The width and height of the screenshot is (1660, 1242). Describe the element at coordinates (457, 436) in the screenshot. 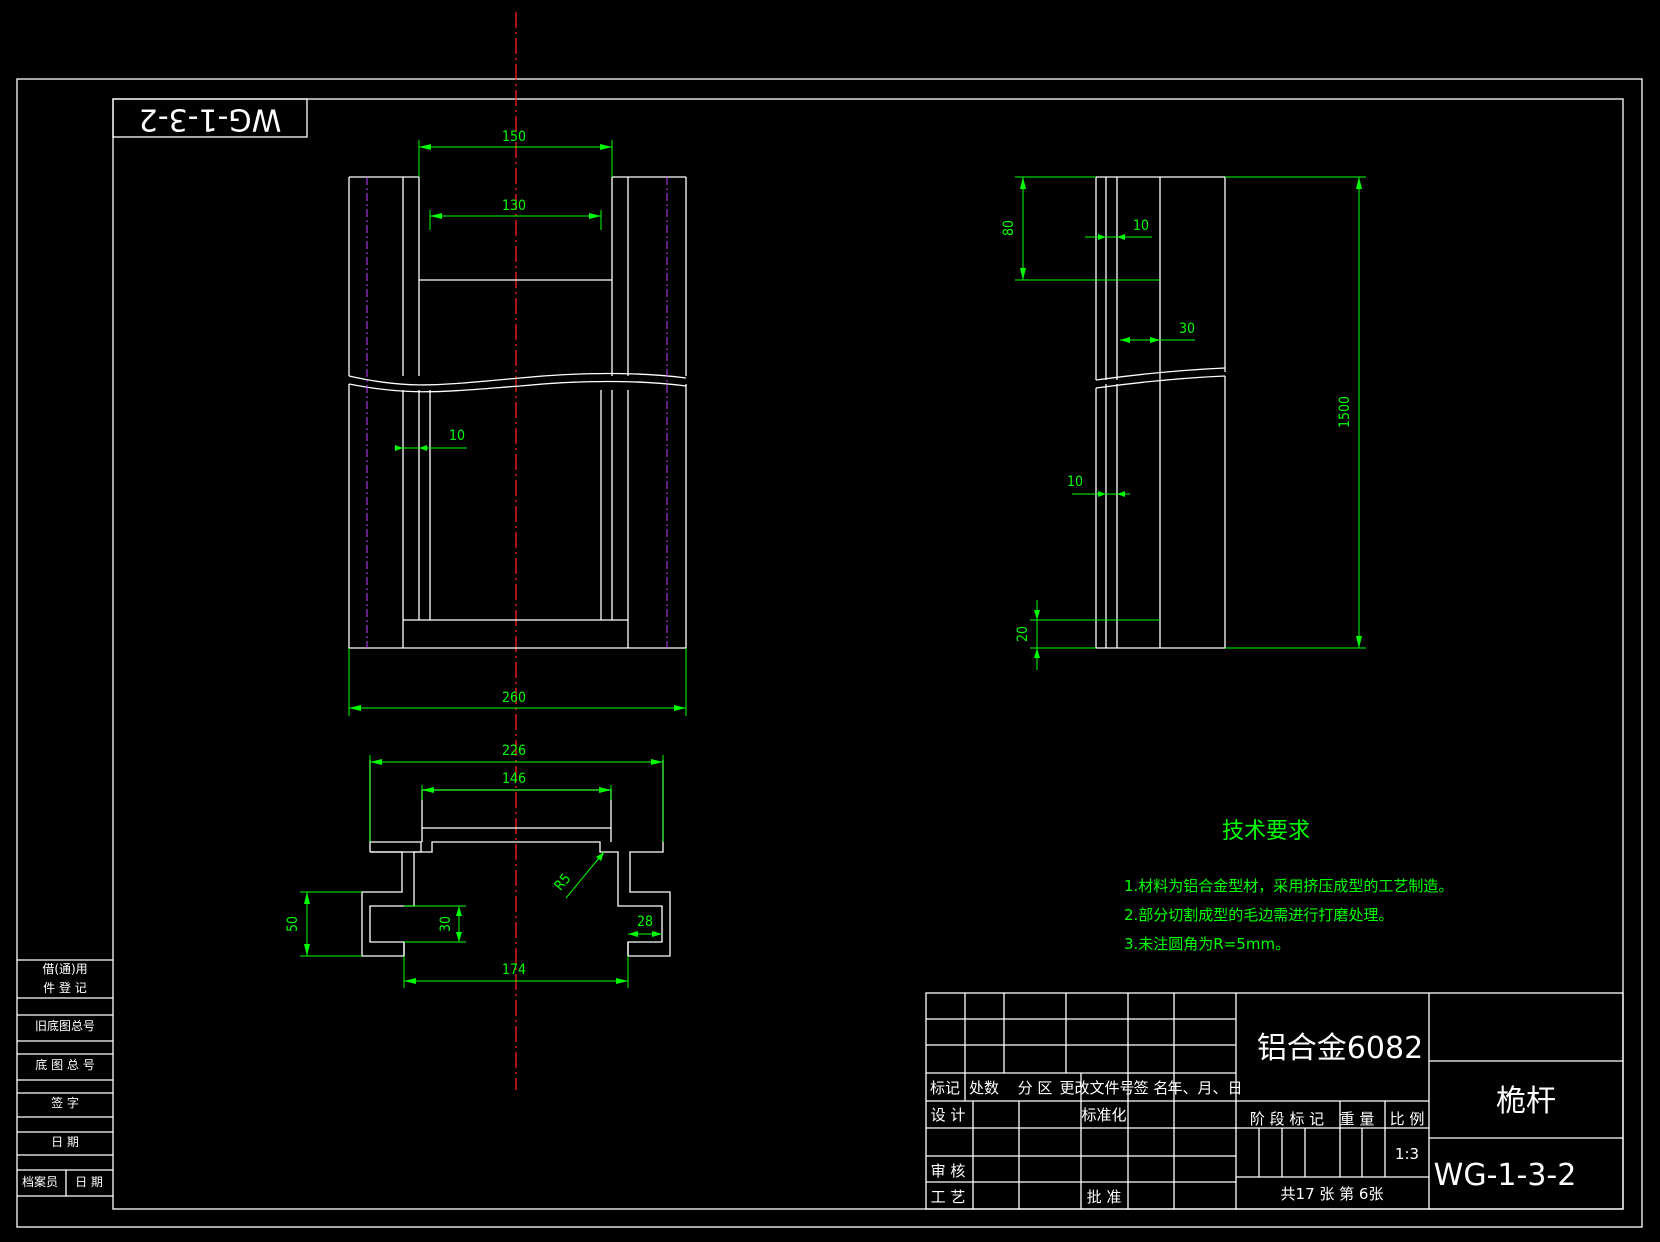

I see `dim-10-front: 10` at that location.